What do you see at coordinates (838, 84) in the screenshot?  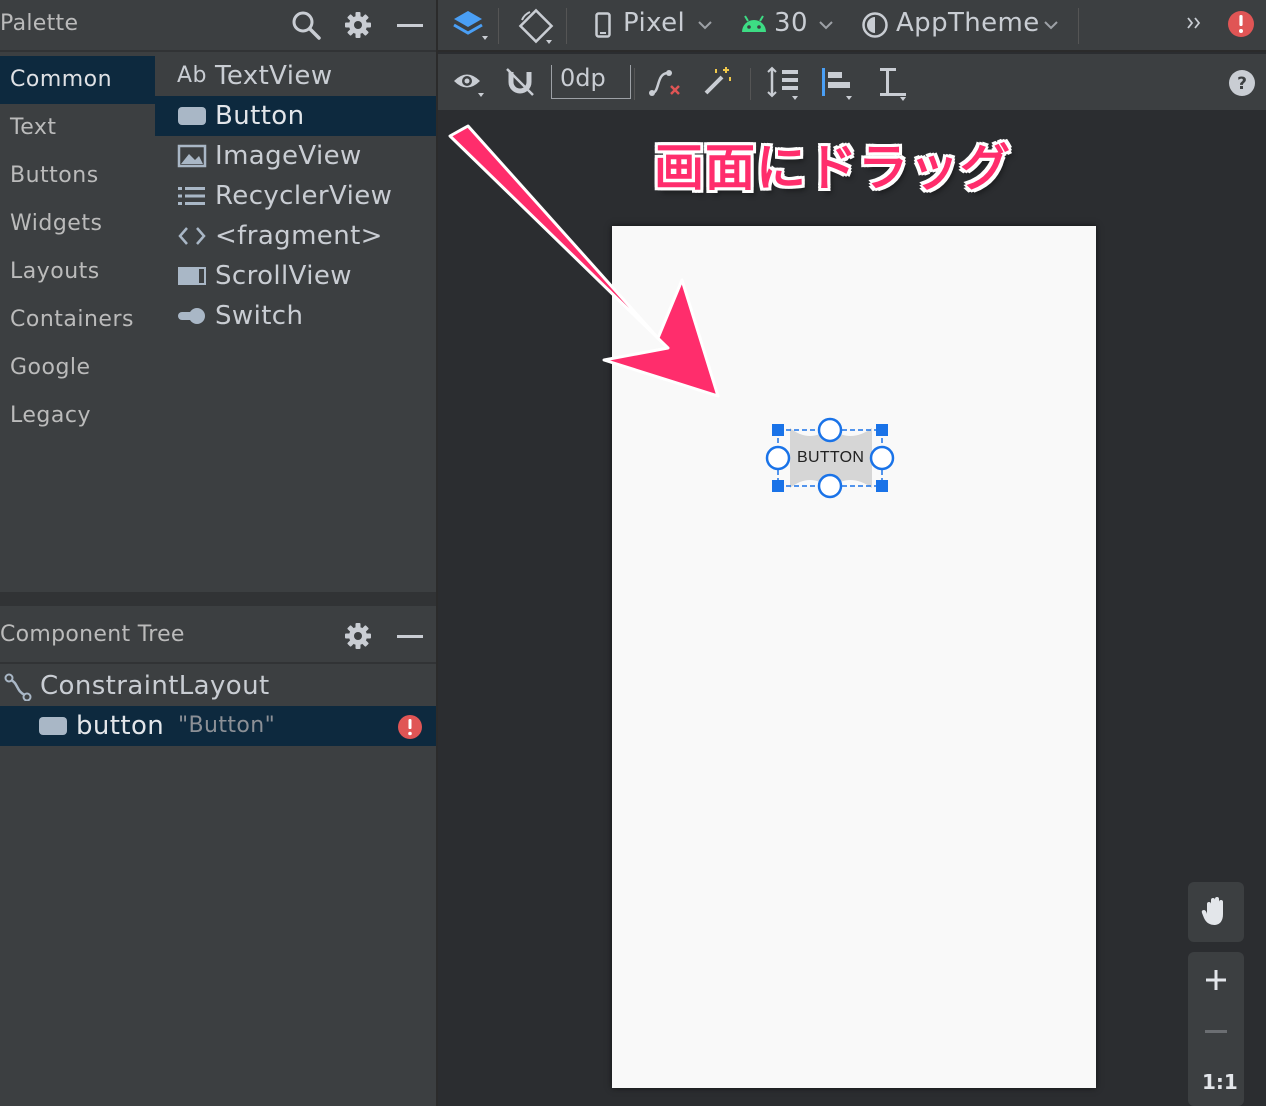 I see `align-icon` at bounding box center [838, 84].